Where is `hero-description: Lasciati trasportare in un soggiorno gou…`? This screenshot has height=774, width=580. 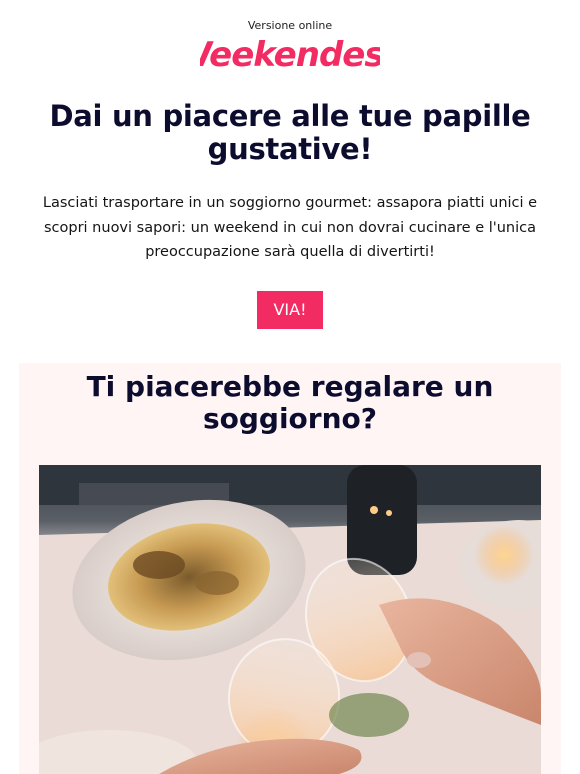 hero-description: Lasciati trasportare in un soggiorno gou… is located at coordinates (290, 227).